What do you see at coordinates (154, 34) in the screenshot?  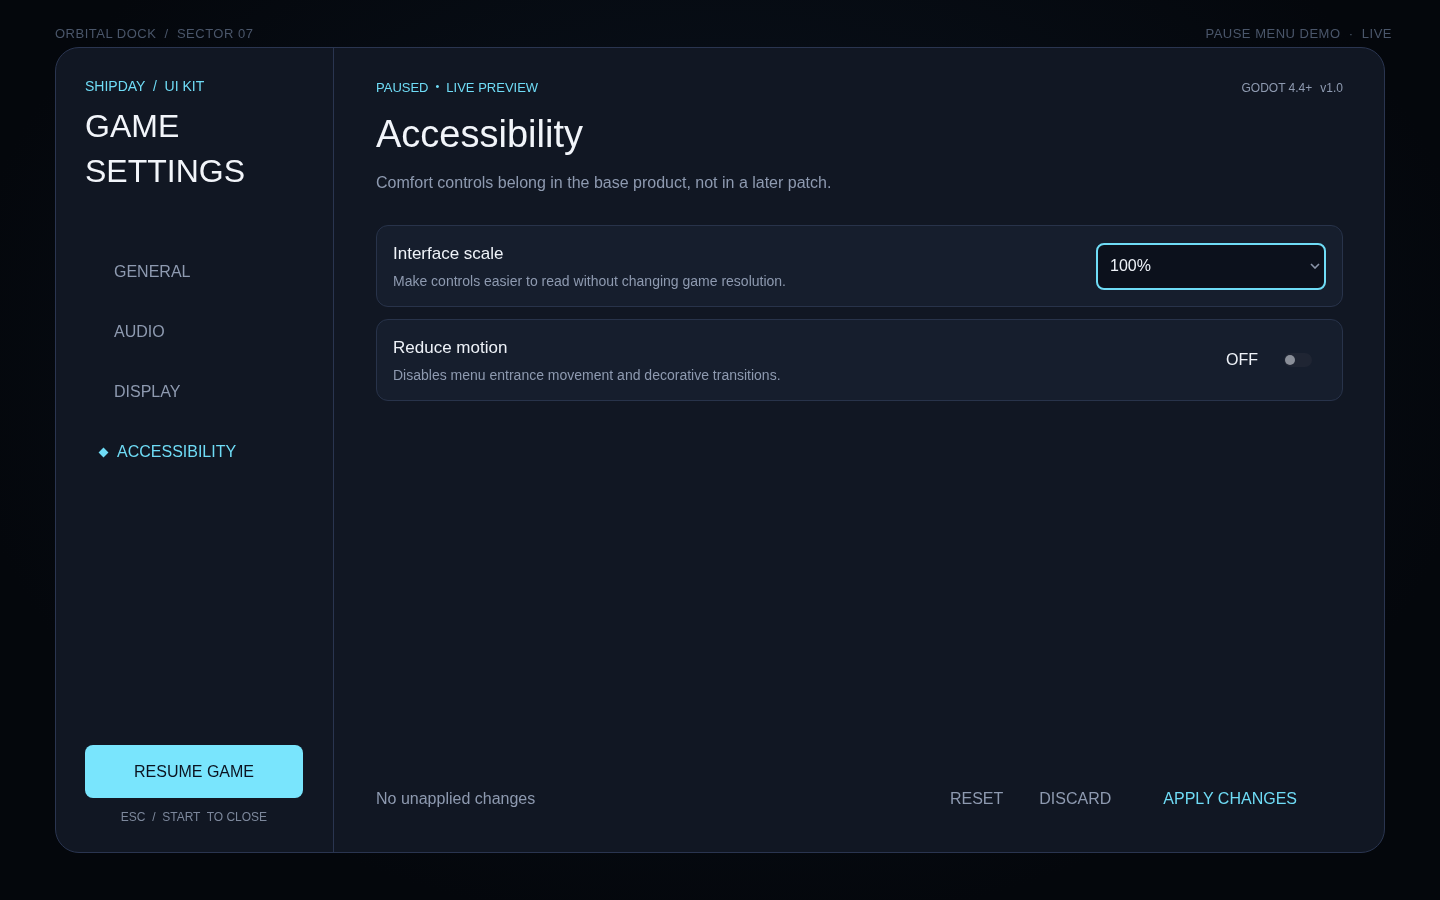 I see `backdrop-label: ORBITAL DOCK / SECTOR 07` at bounding box center [154, 34].